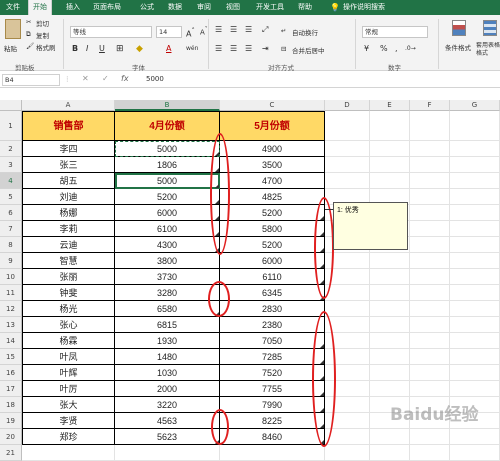 Image resolution: width=500 pixels, height=461 pixels. Describe the element at coordinates (68, 261) in the screenshot. I see `table-cell: 智慧` at that location.